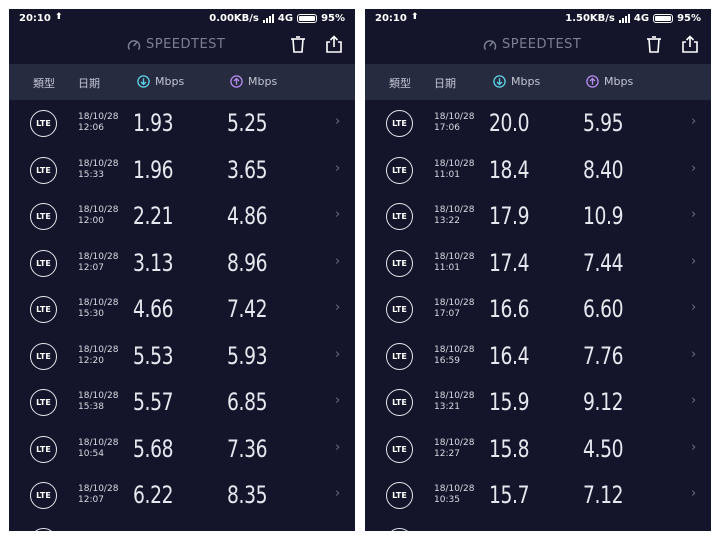  Describe the element at coordinates (509, 216) in the screenshot. I see `download-speed: 17.9` at that location.